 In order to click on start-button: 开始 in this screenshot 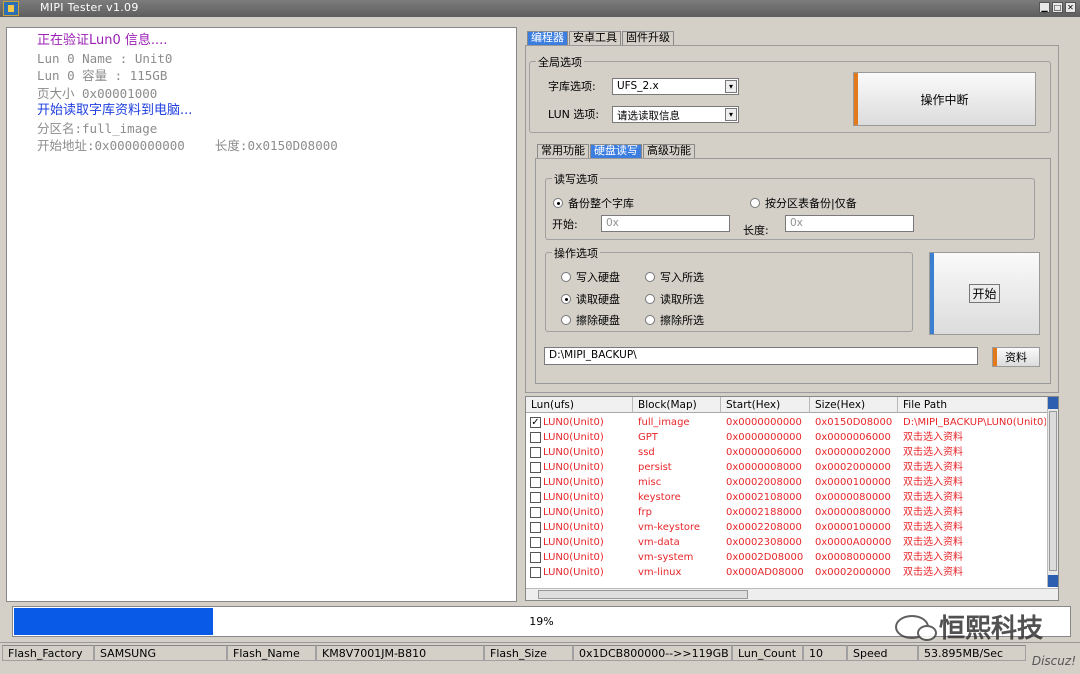, I will do `click(984, 293)`.